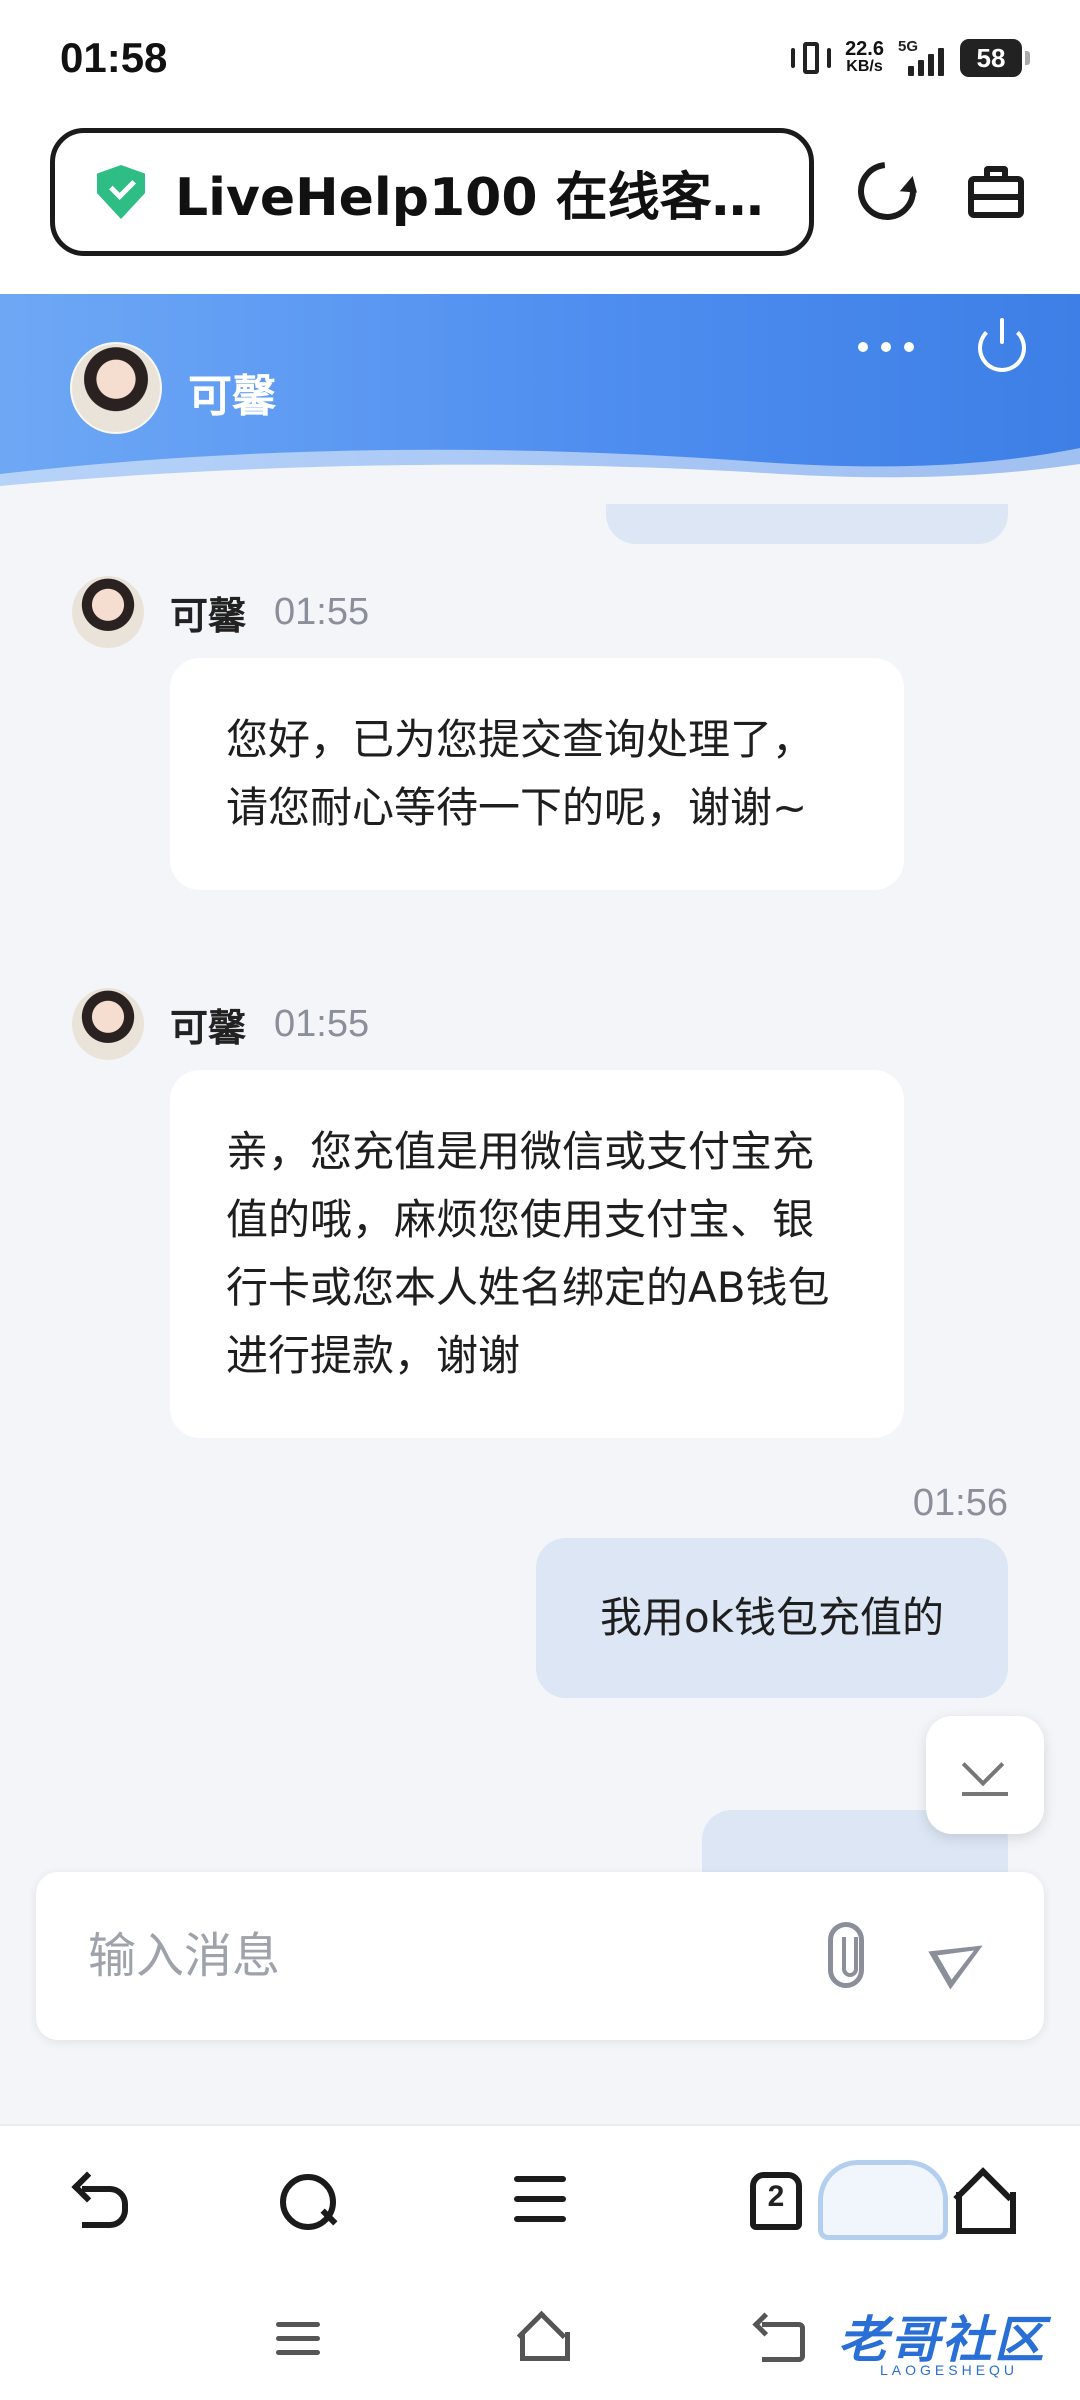 The height and width of the screenshot is (2400, 1080). Describe the element at coordinates (540, 399) in the screenshot. I see `chat-header: 可馨` at that location.